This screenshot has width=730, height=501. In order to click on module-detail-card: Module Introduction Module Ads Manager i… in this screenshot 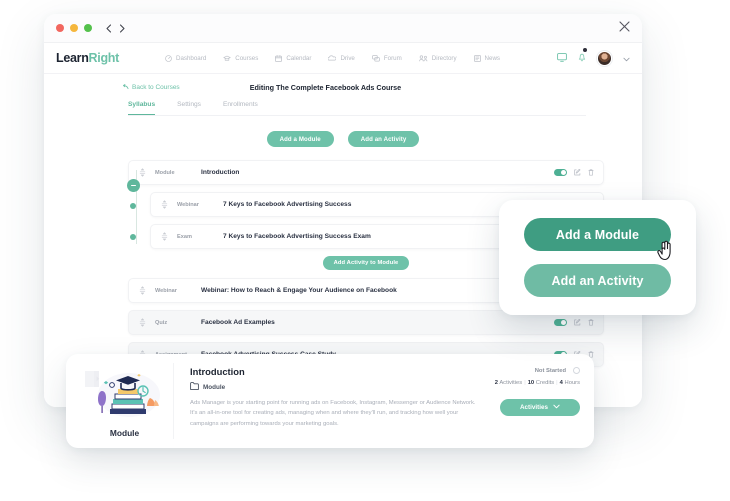, I will do `click(330, 401)`.